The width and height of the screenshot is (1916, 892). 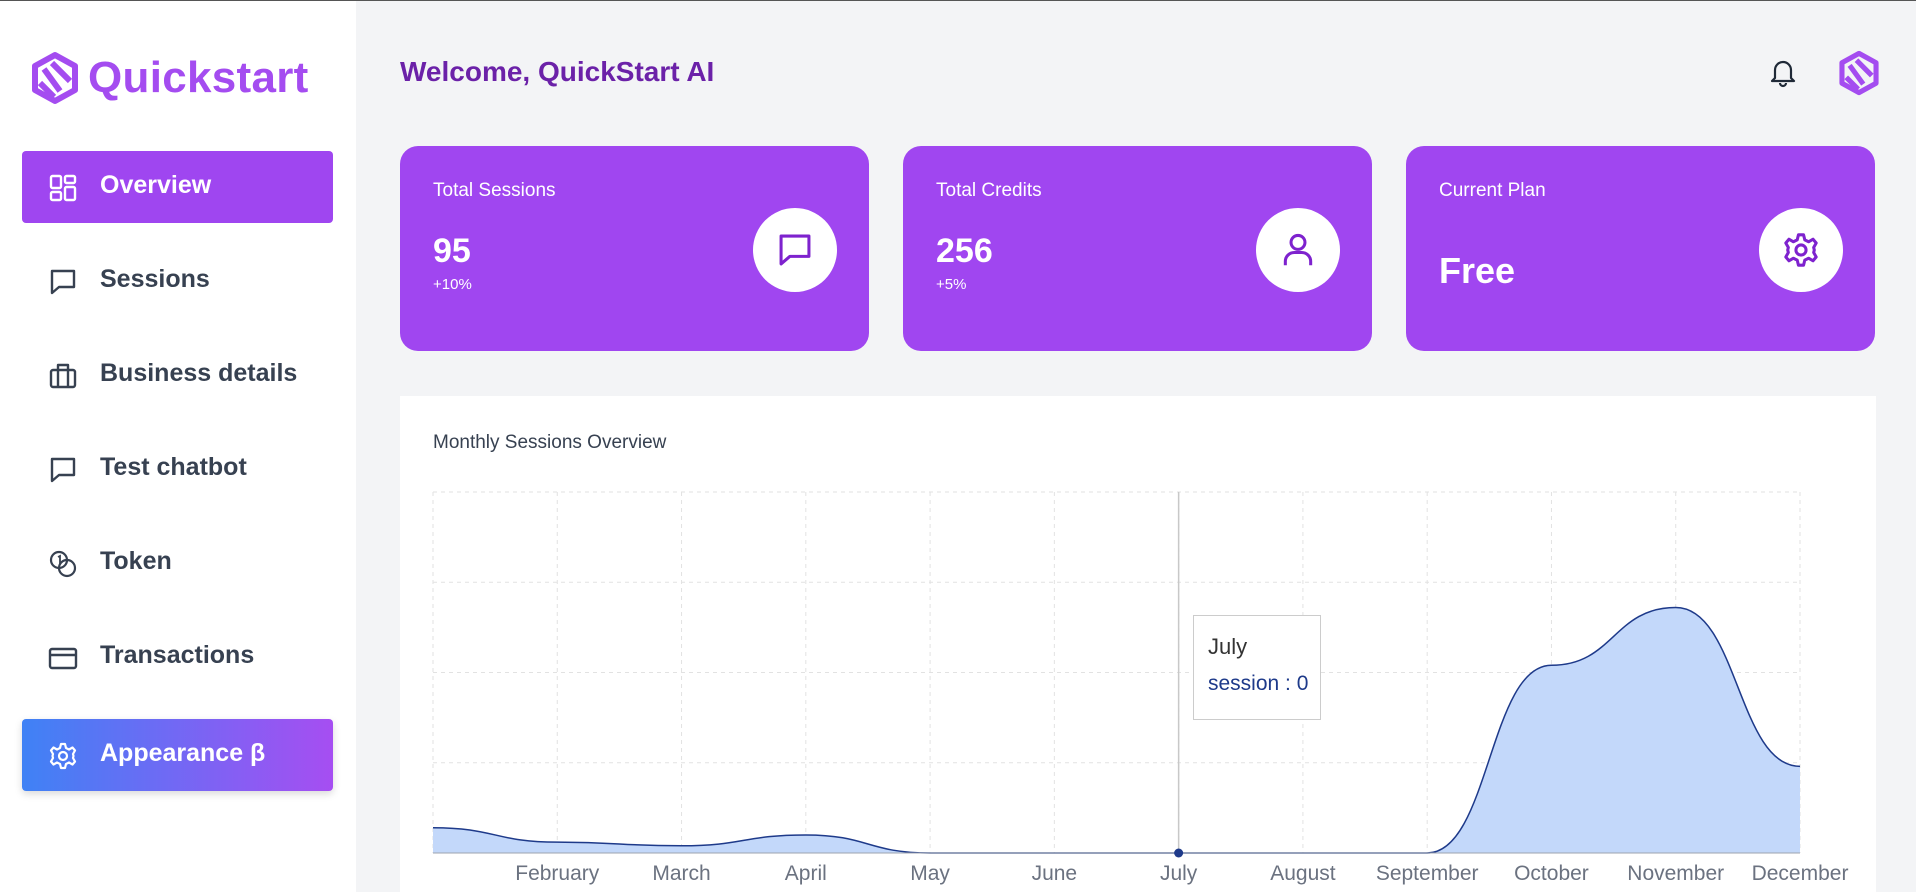 I want to click on sidebar-item-overview: Overview, so click(x=177, y=187).